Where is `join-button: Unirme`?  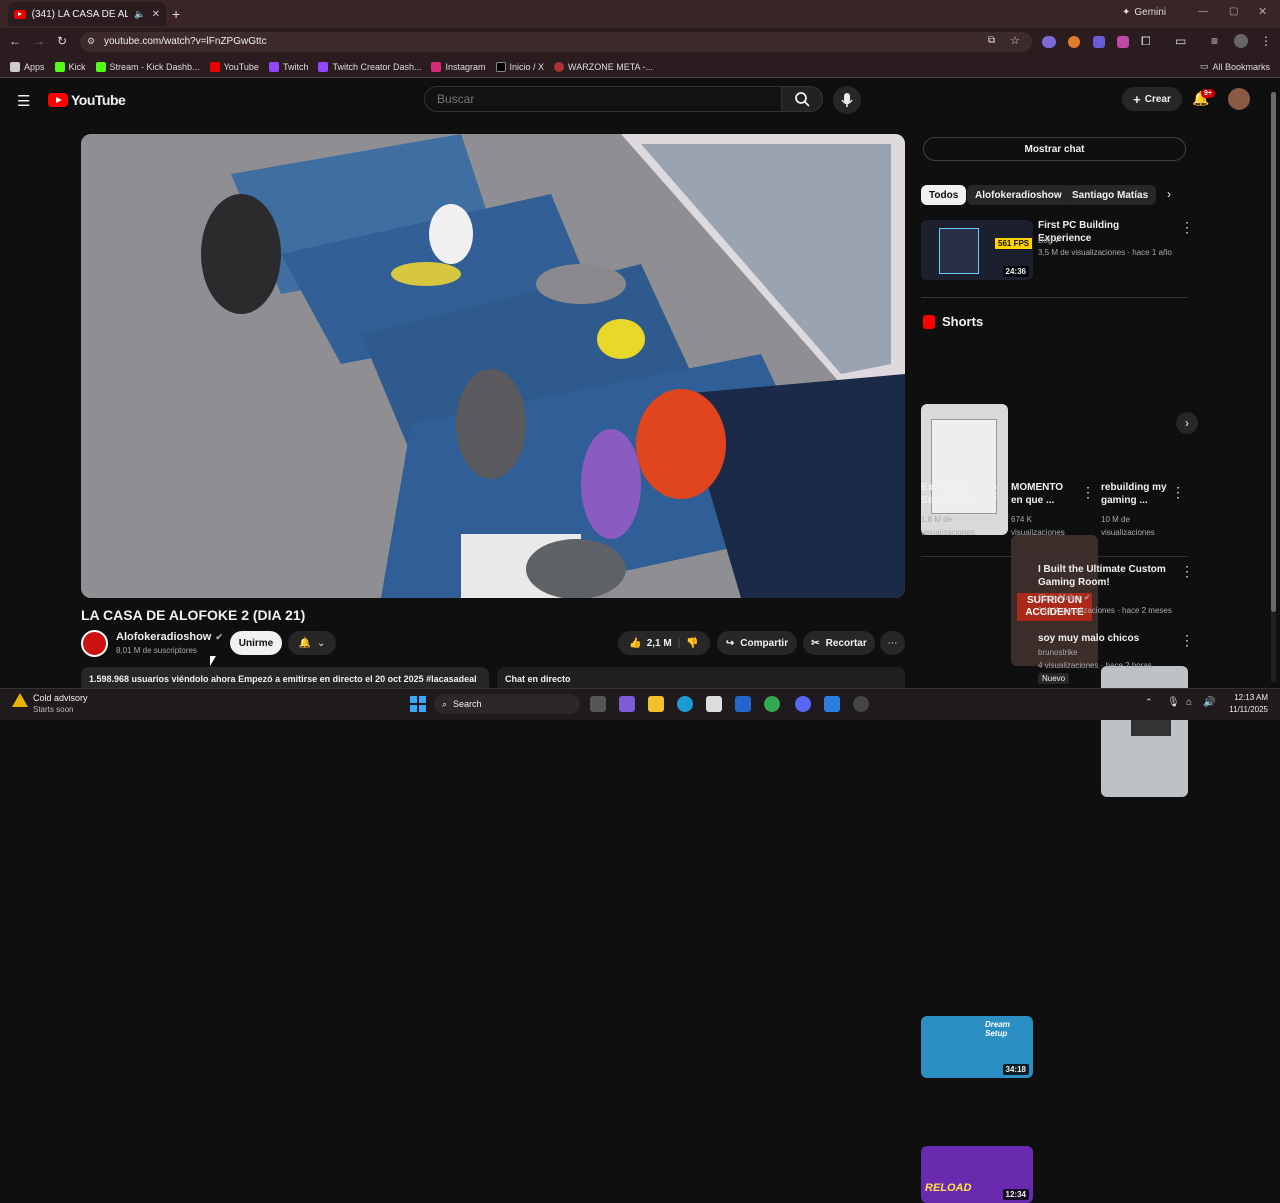
join-button: Unirme is located at coordinates (256, 643).